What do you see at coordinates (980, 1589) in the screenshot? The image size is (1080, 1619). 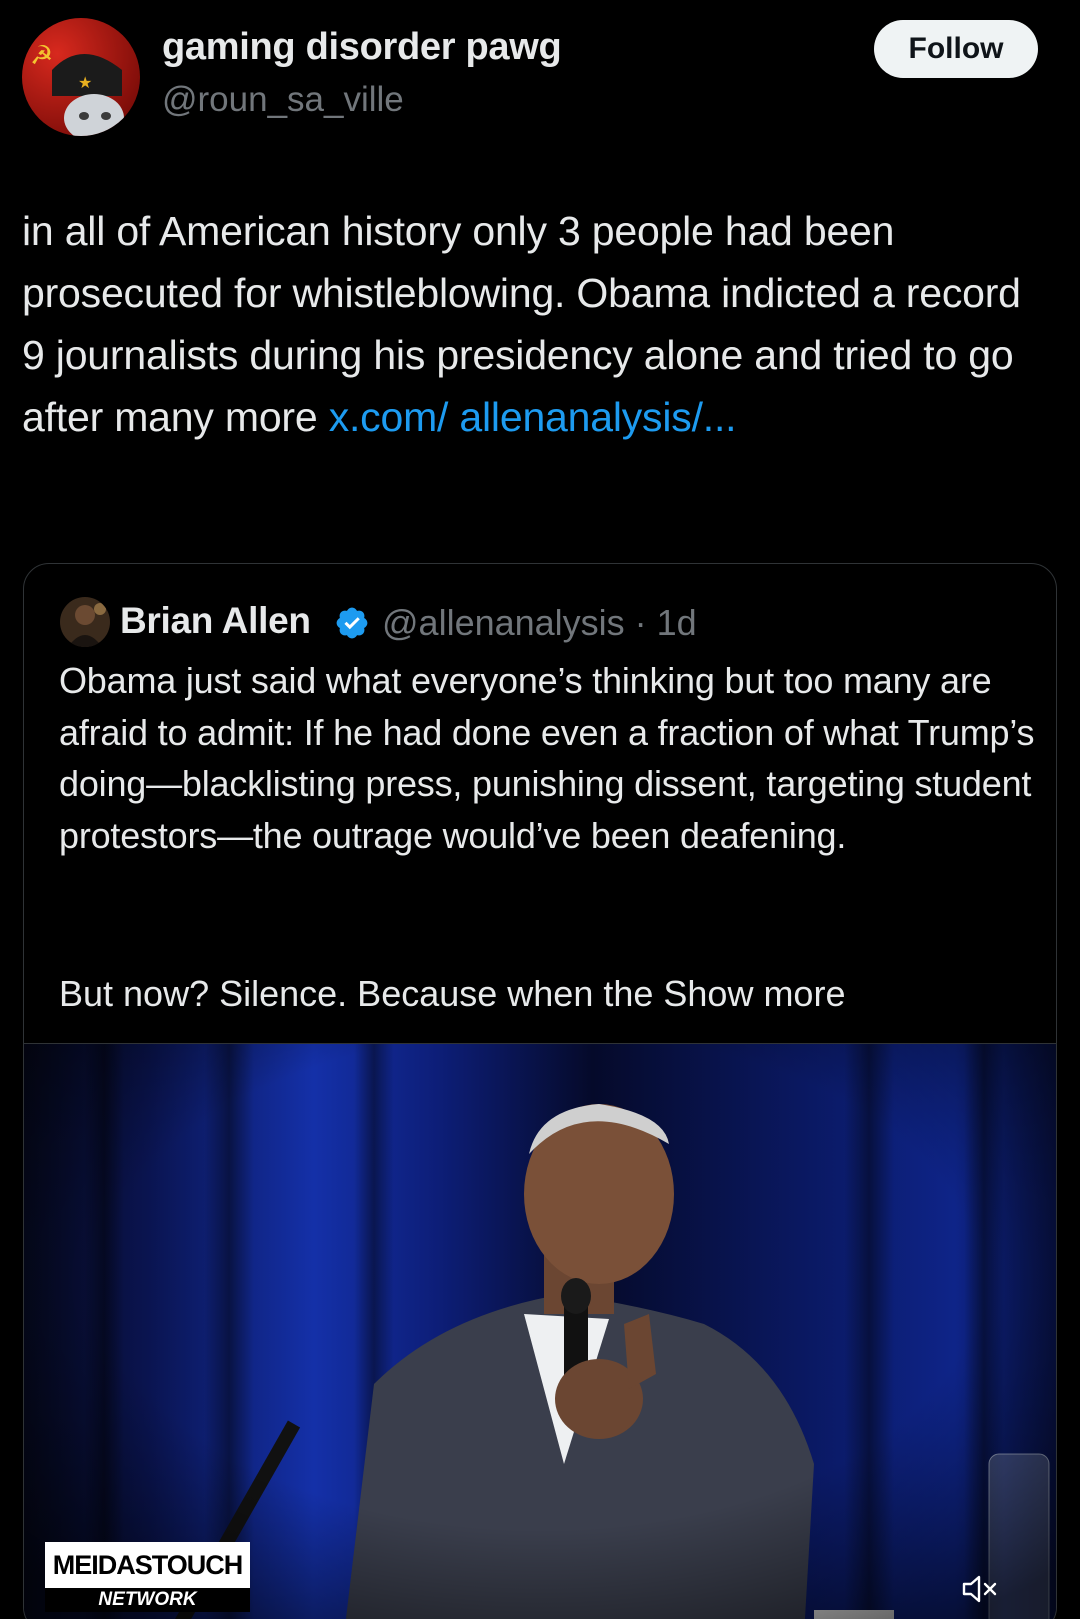 I see `muted-speaker-icon` at bounding box center [980, 1589].